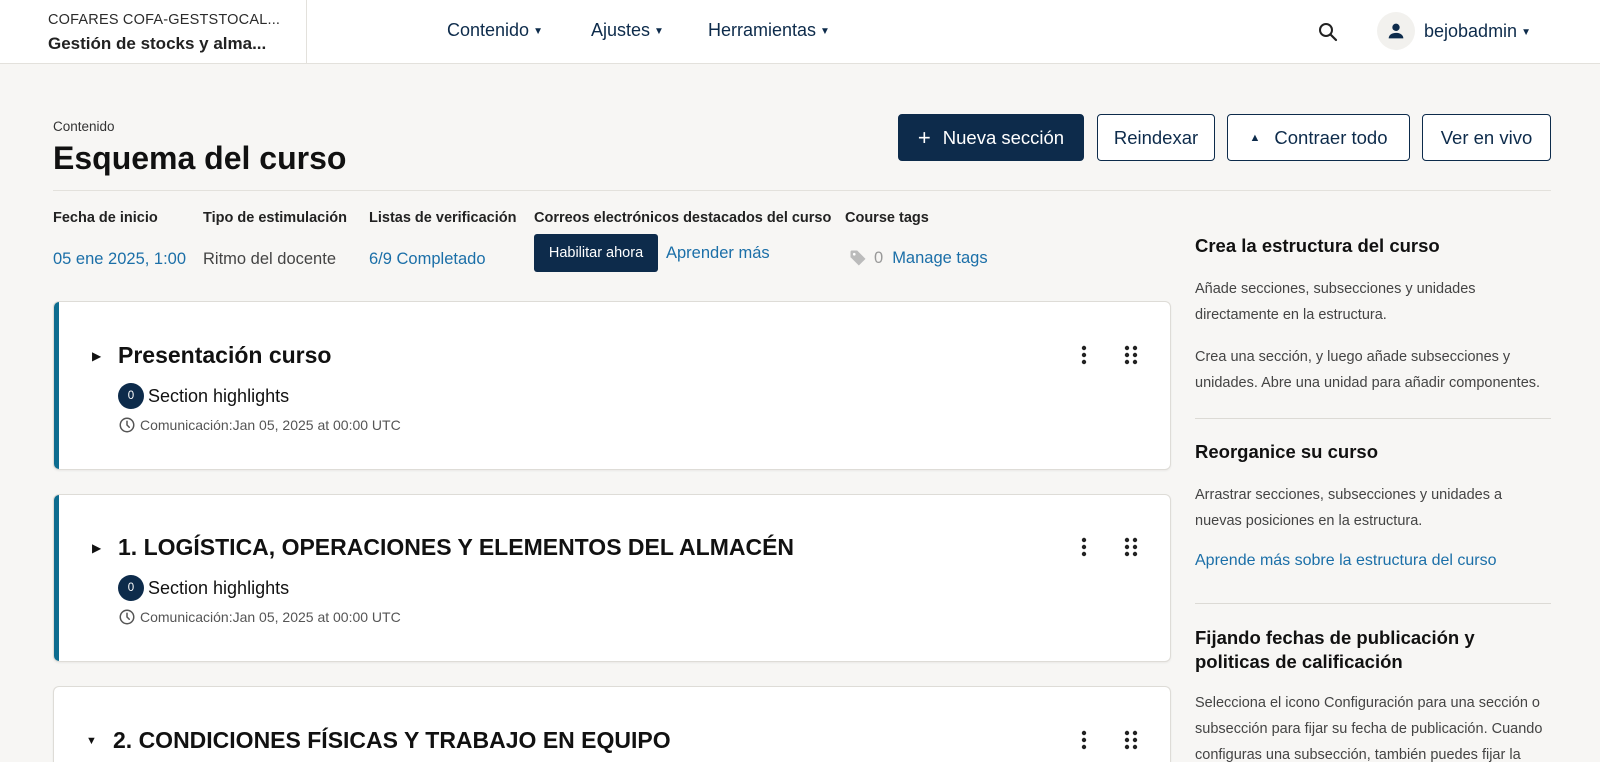 The width and height of the screenshot is (1600, 762). I want to click on start-date-value: 05 ene 2025, 1:00, so click(119, 259).